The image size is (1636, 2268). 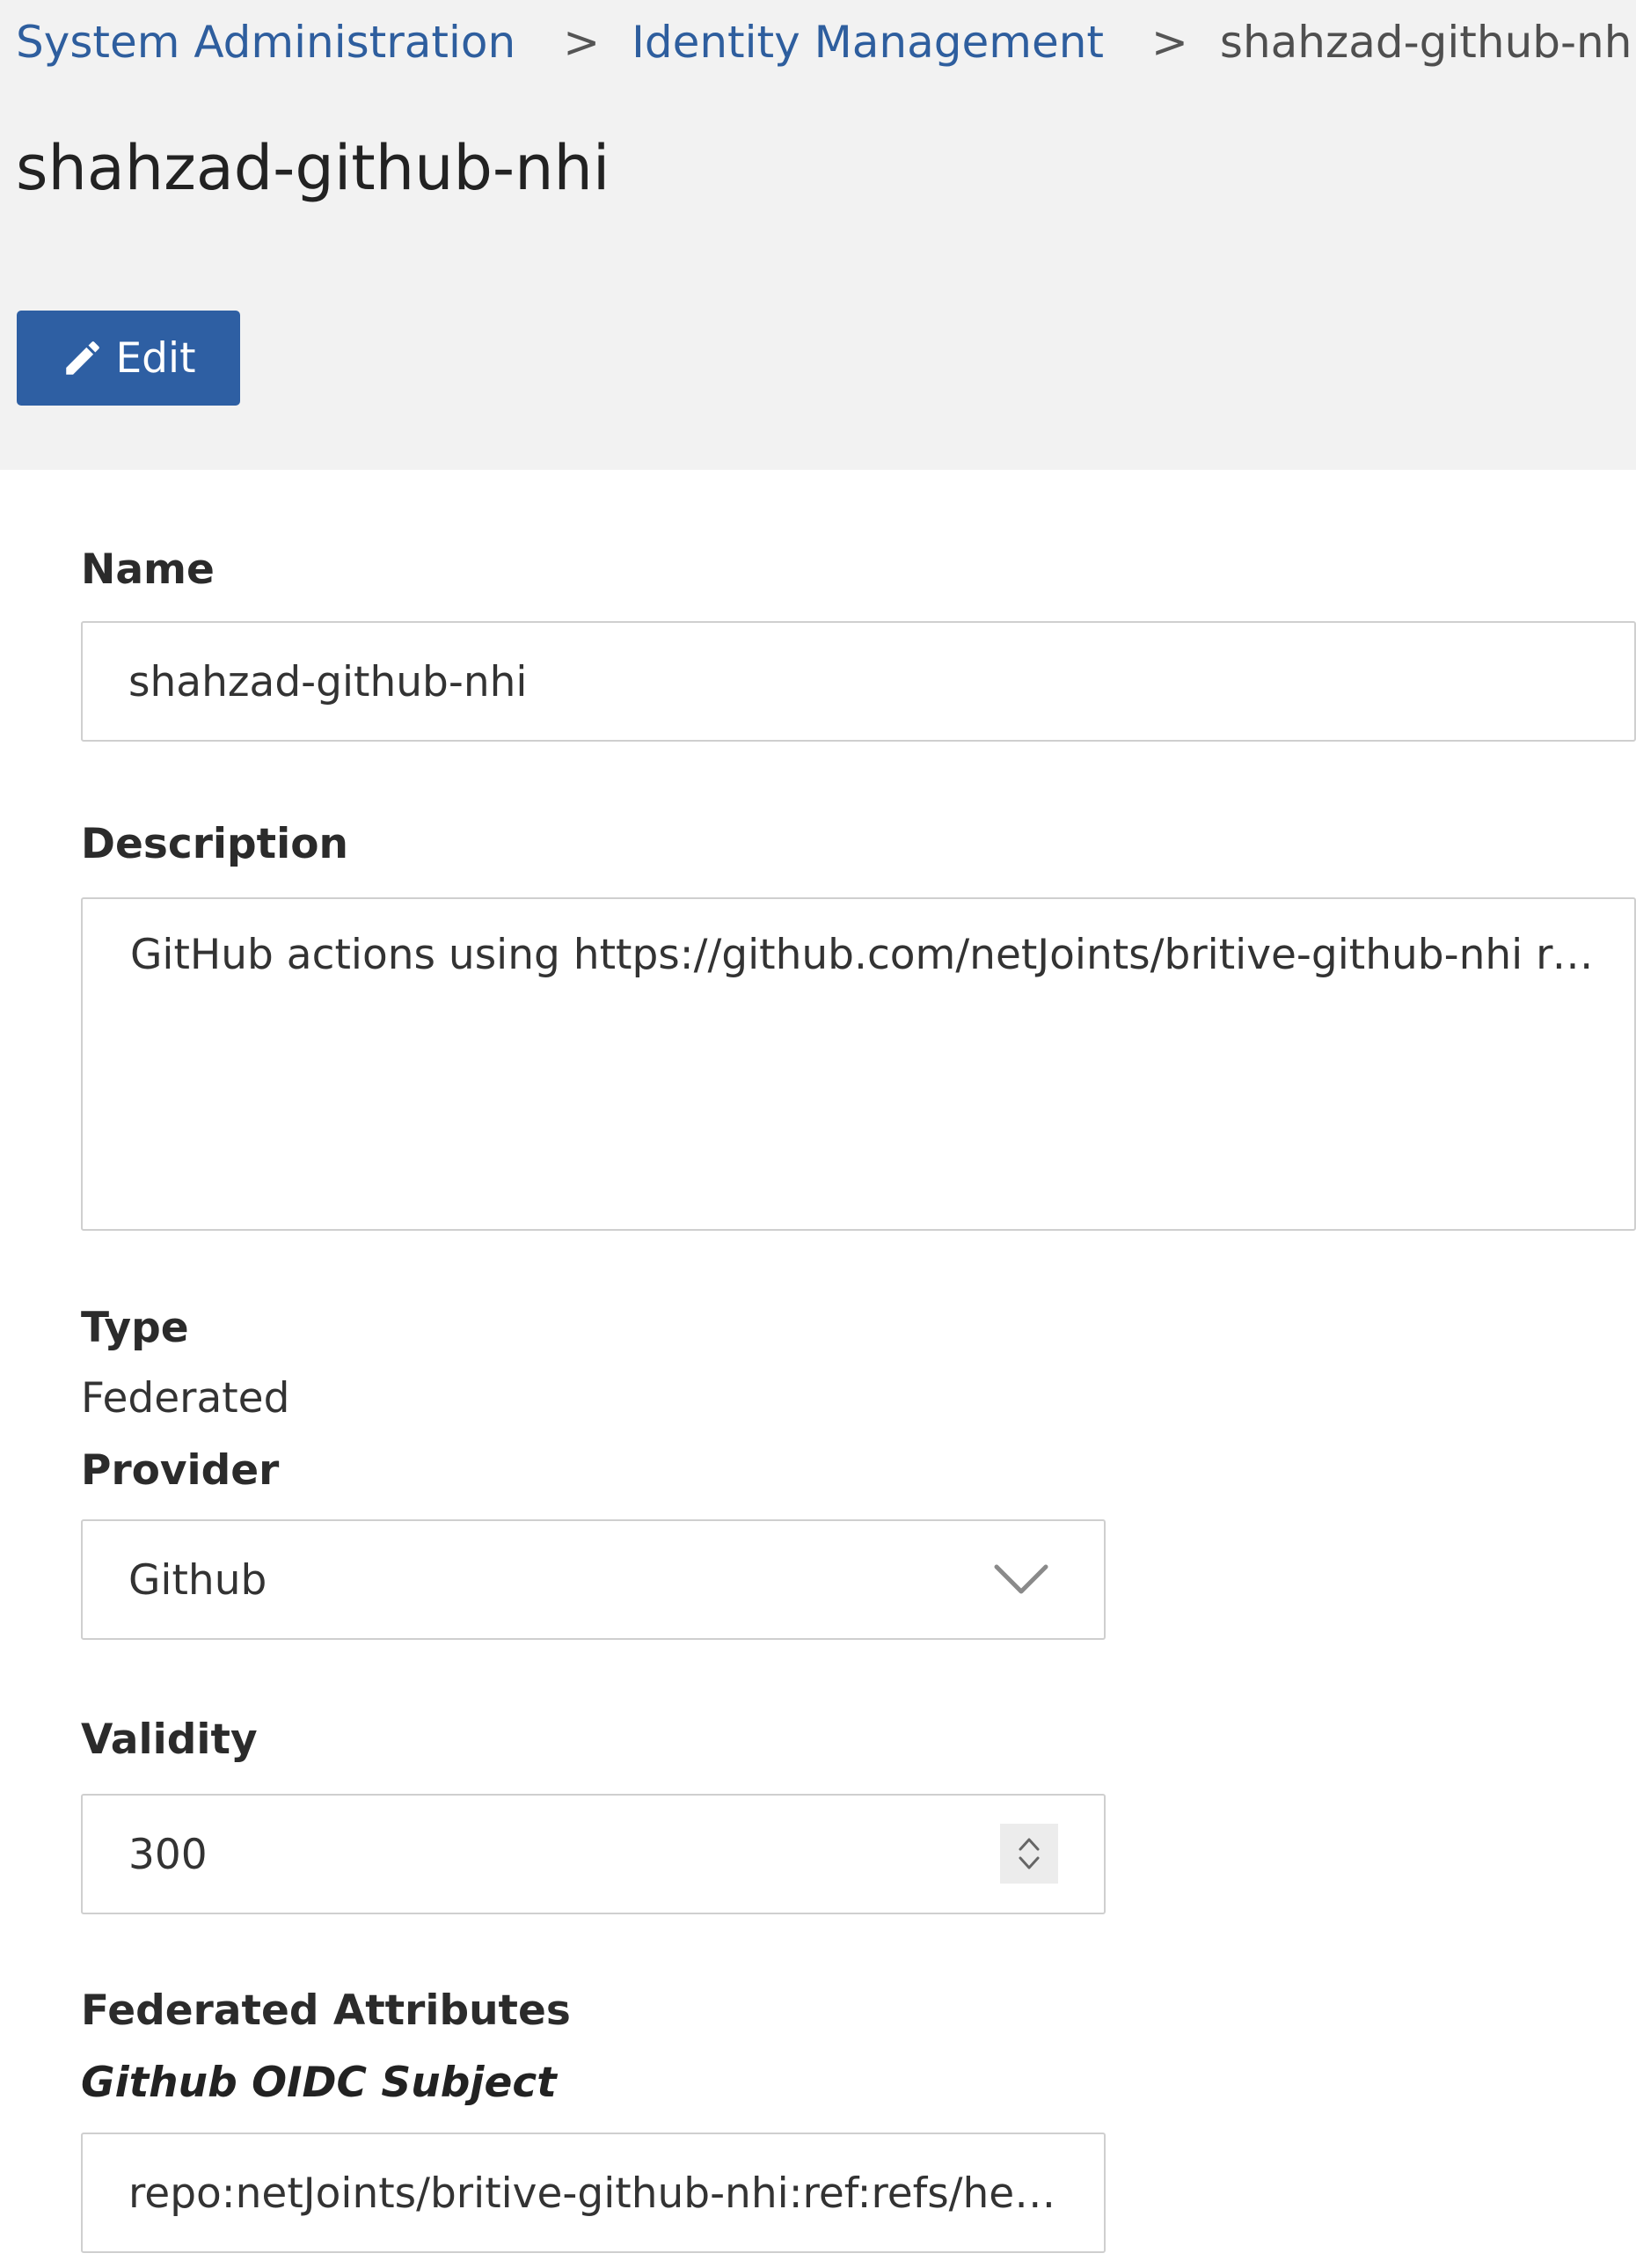 What do you see at coordinates (185, 1398) in the screenshot?
I see `type-value: Federated` at bounding box center [185, 1398].